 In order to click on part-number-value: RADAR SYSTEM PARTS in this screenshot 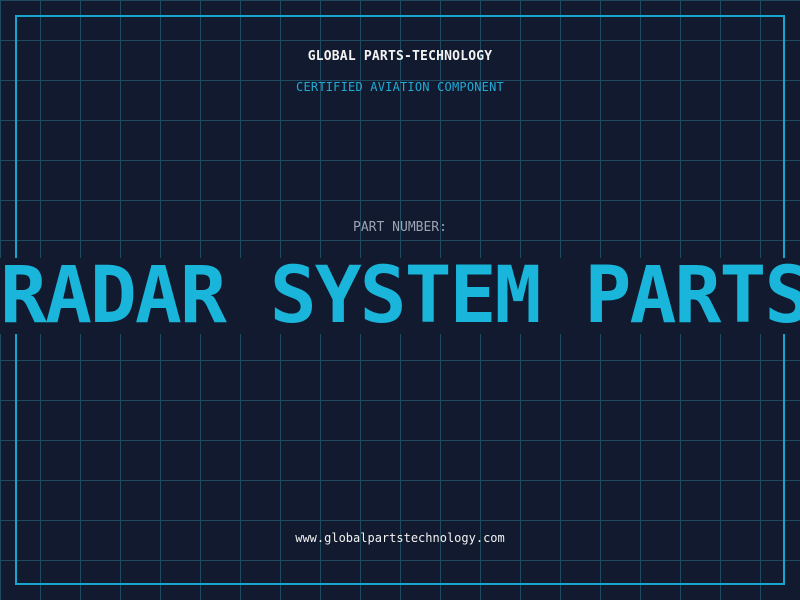, I will do `click(400, 296)`.